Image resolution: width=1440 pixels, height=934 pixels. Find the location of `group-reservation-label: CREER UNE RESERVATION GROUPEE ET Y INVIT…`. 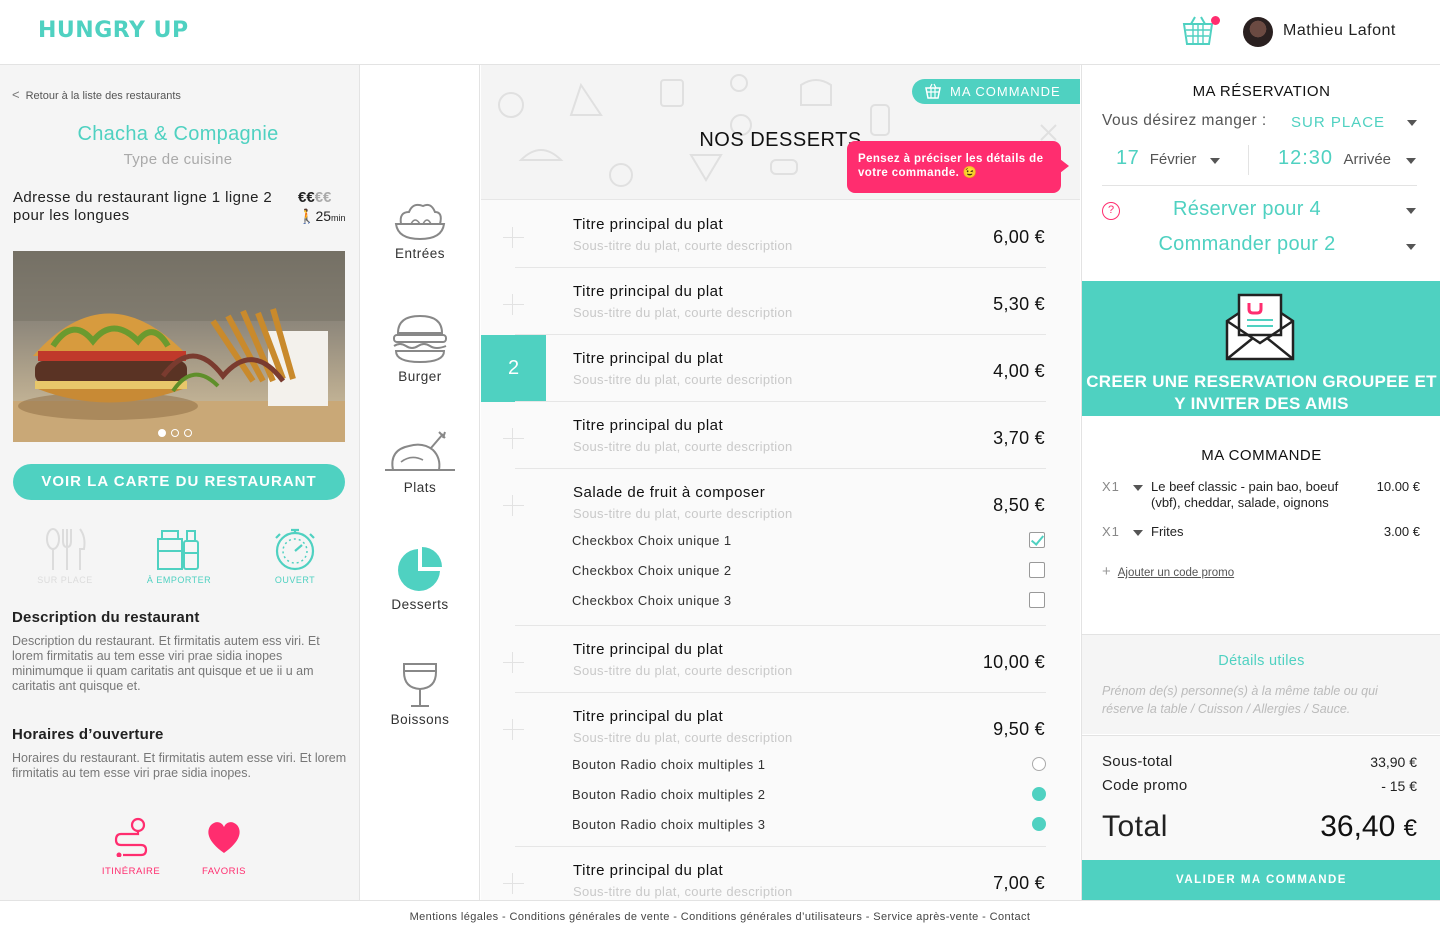

group-reservation-label: CREER UNE RESERVATION GROUPEE ET Y INVIT… is located at coordinates (1261, 392).